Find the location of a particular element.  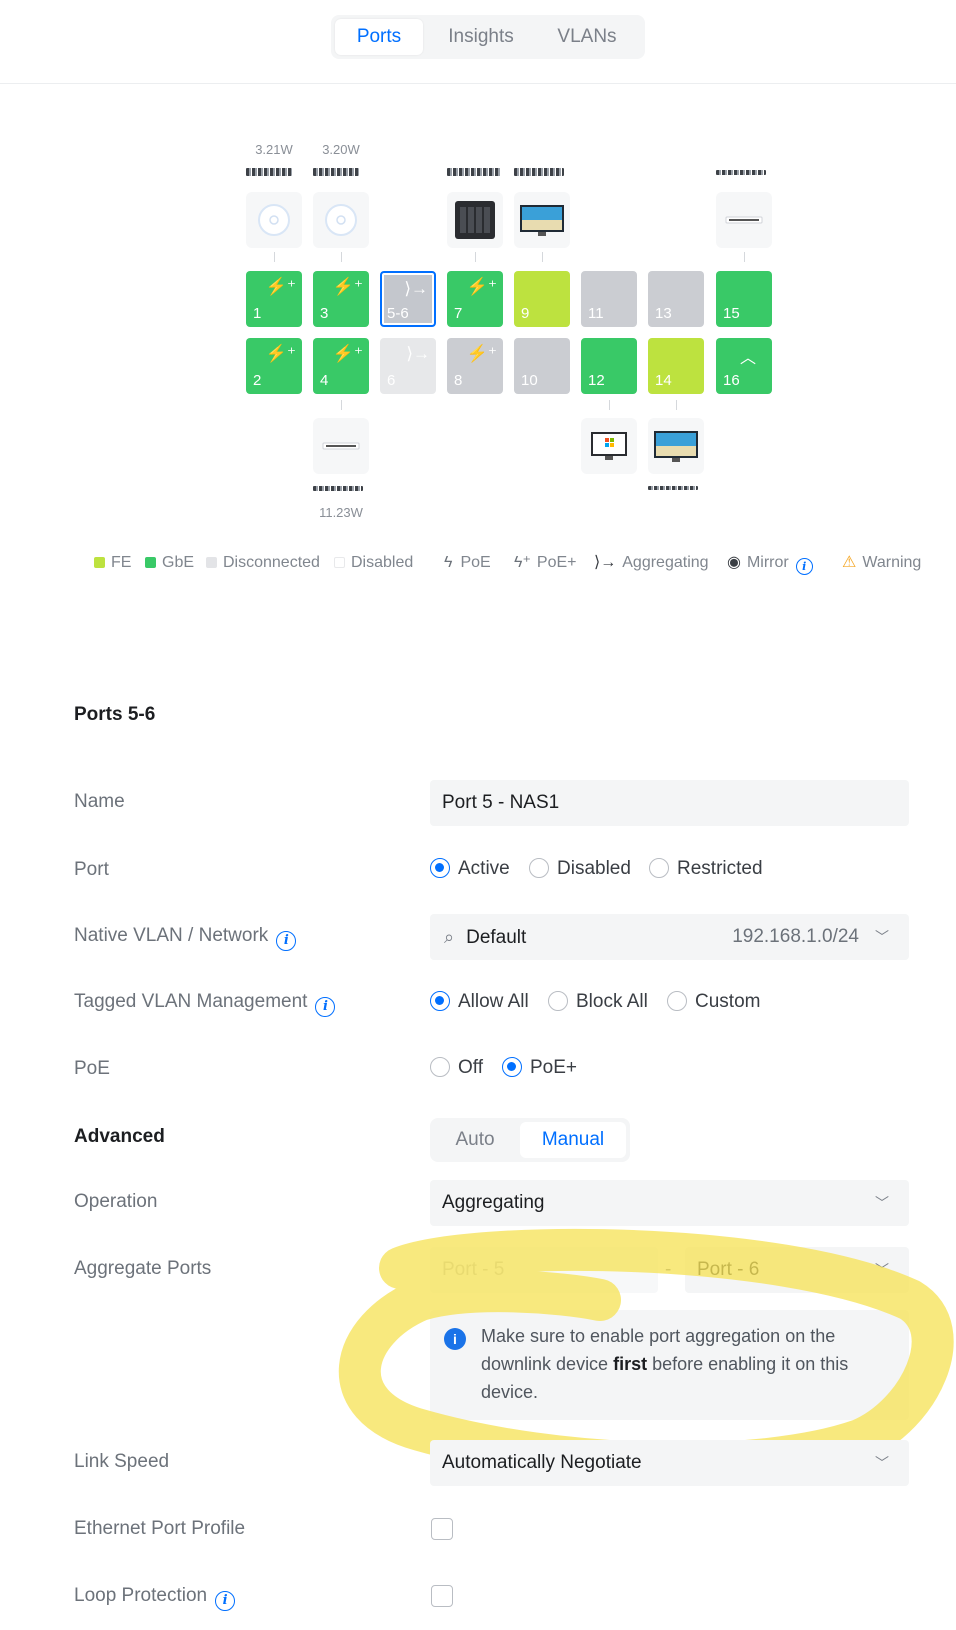

radio-checked is located at coordinates (440, 868).